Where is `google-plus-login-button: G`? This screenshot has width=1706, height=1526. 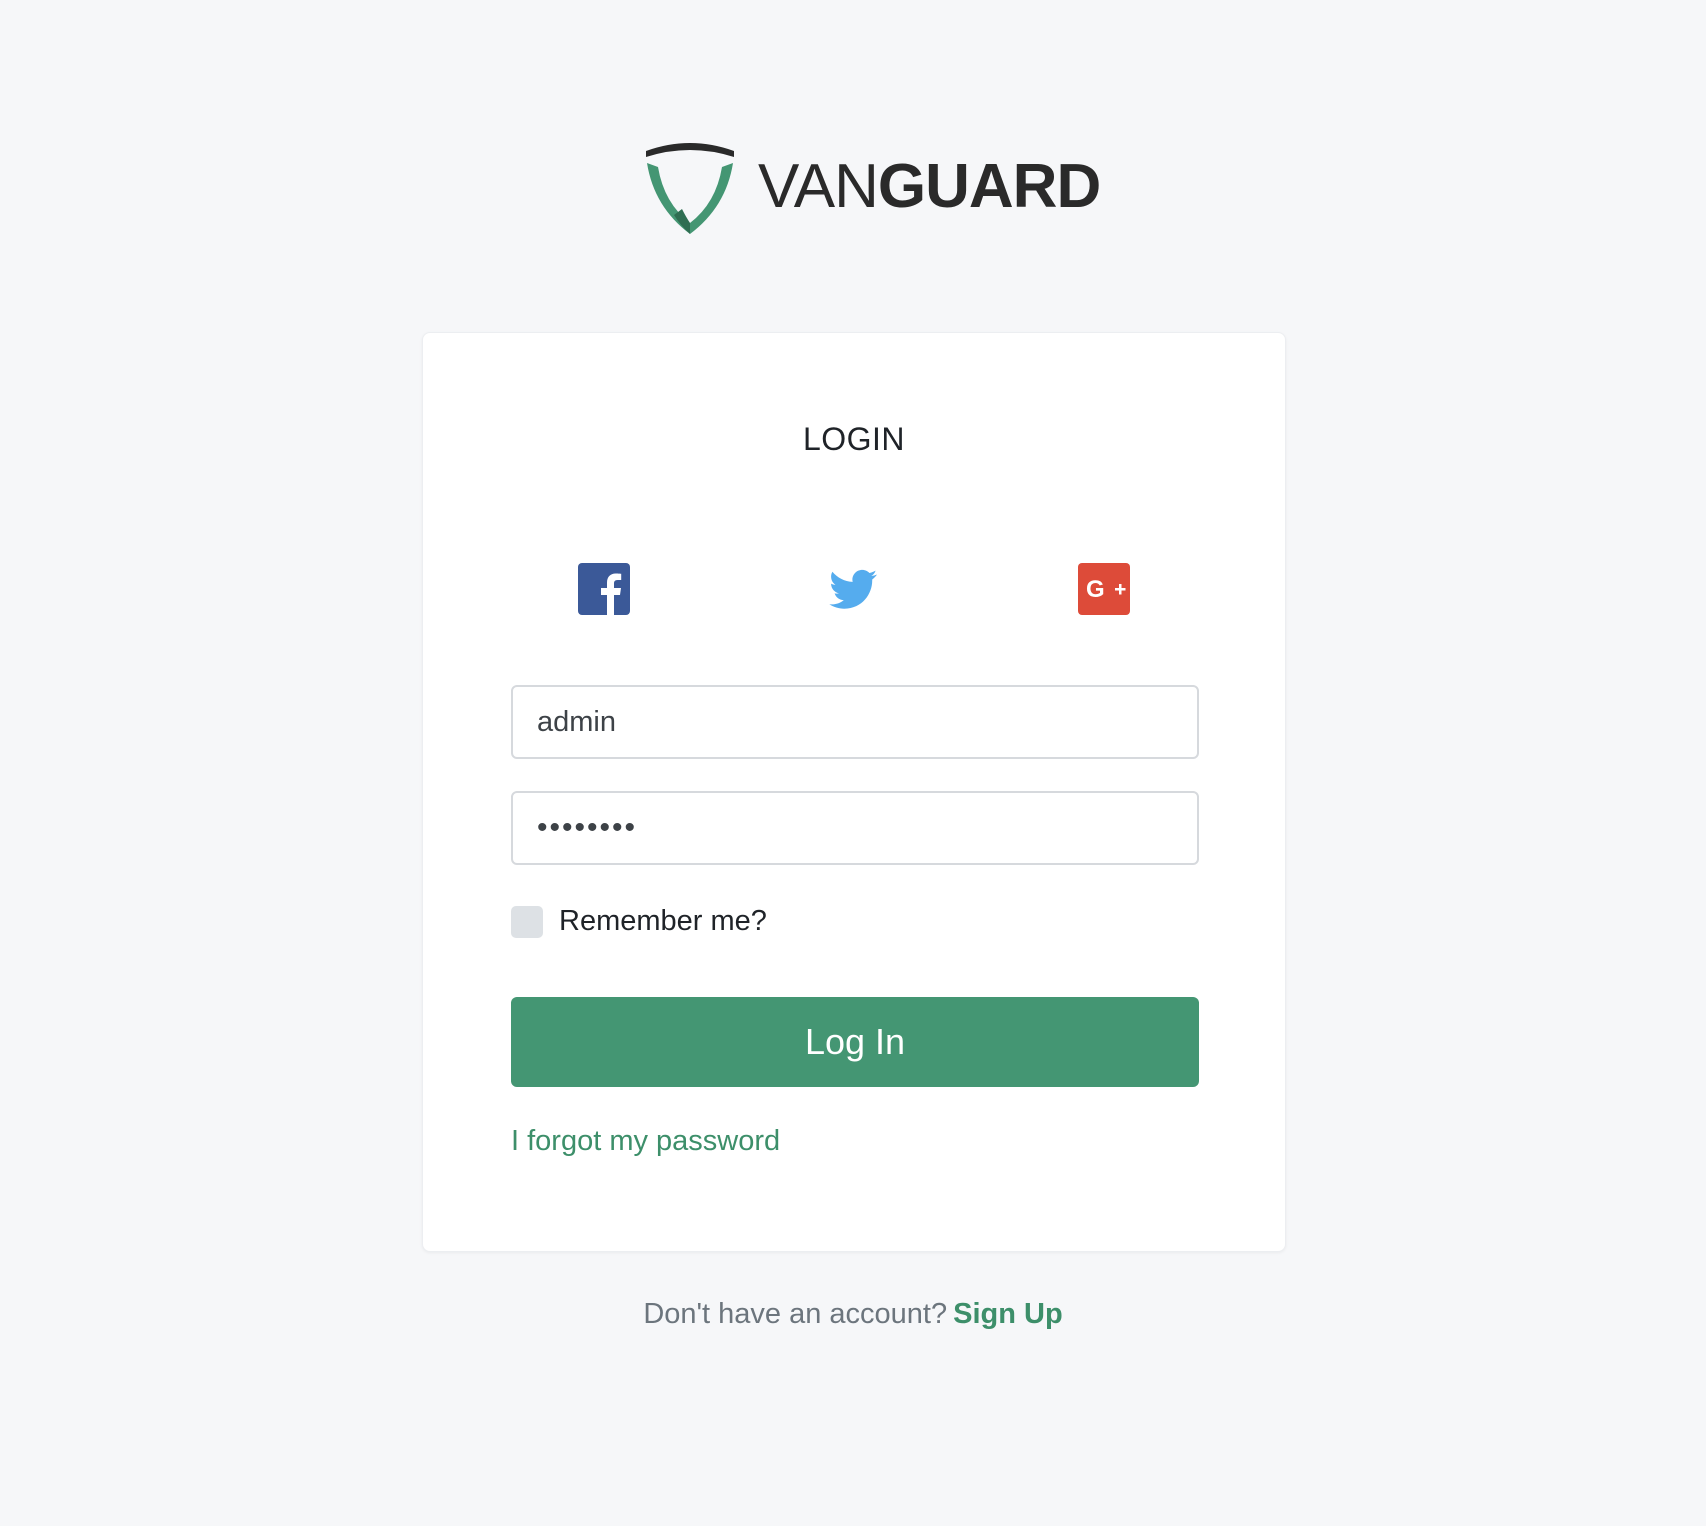
google-plus-login-button: G is located at coordinates (1104, 589).